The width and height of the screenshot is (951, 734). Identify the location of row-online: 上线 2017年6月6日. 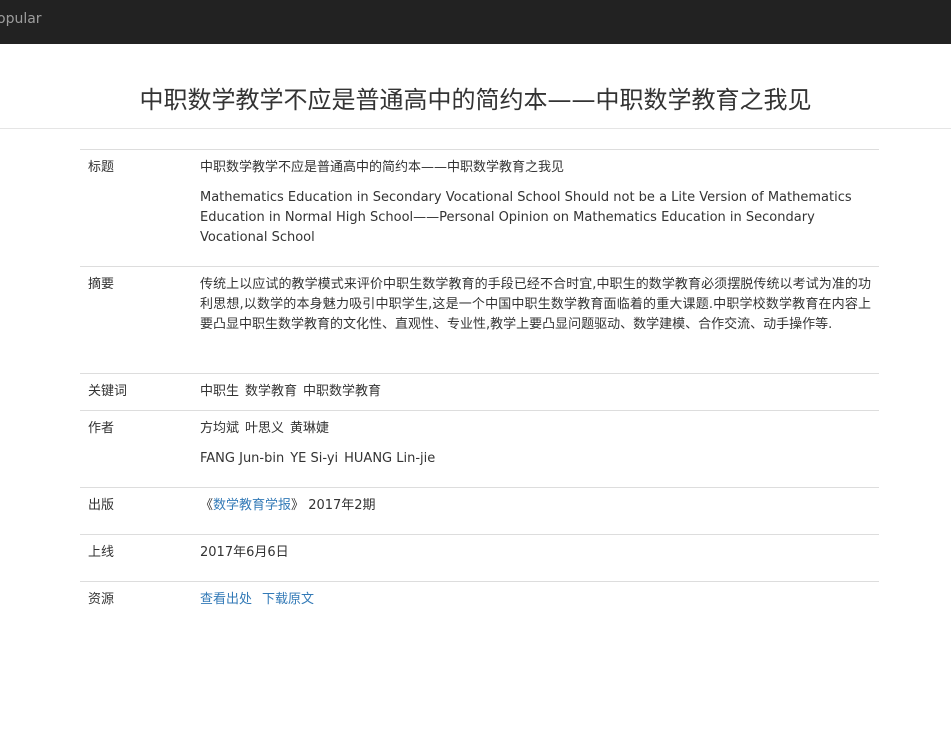
(479, 558).